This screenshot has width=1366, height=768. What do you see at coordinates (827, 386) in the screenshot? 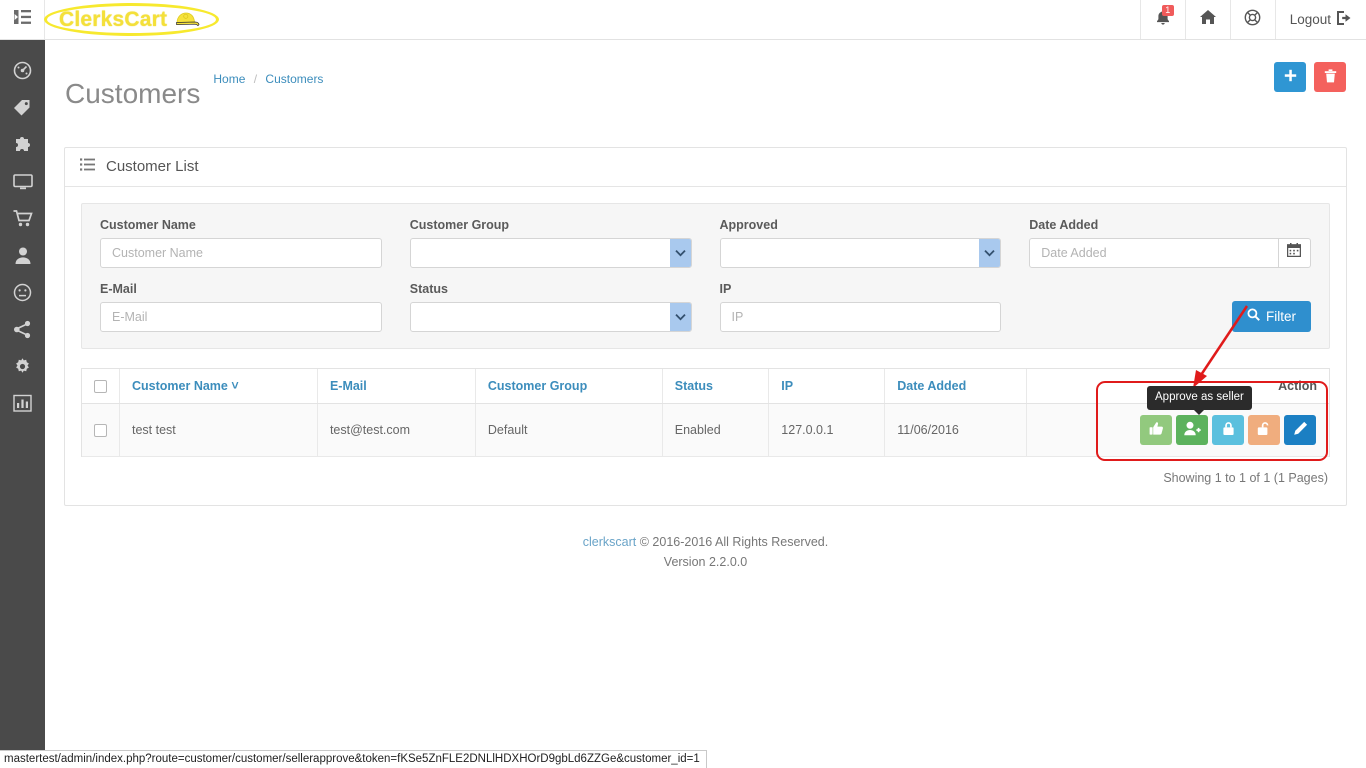
I see `column-header-ip: IP` at bounding box center [827, 386].